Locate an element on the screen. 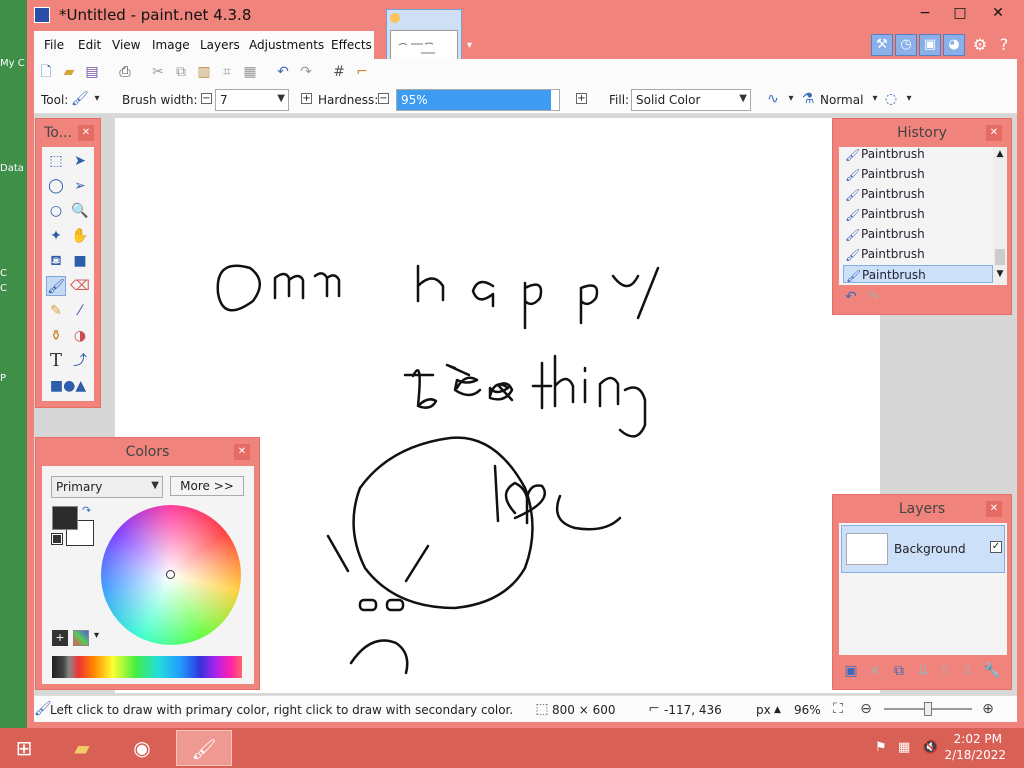  scroll-down-icon: ▼ is located at coordinates (1000, 274).